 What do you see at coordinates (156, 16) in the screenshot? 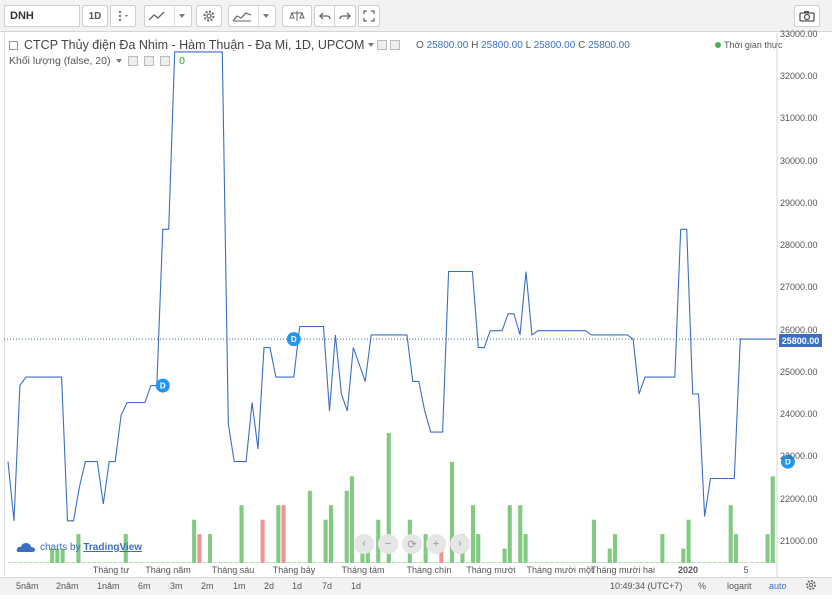
I see `line-chart-icon` at bounding box center [156, 16].